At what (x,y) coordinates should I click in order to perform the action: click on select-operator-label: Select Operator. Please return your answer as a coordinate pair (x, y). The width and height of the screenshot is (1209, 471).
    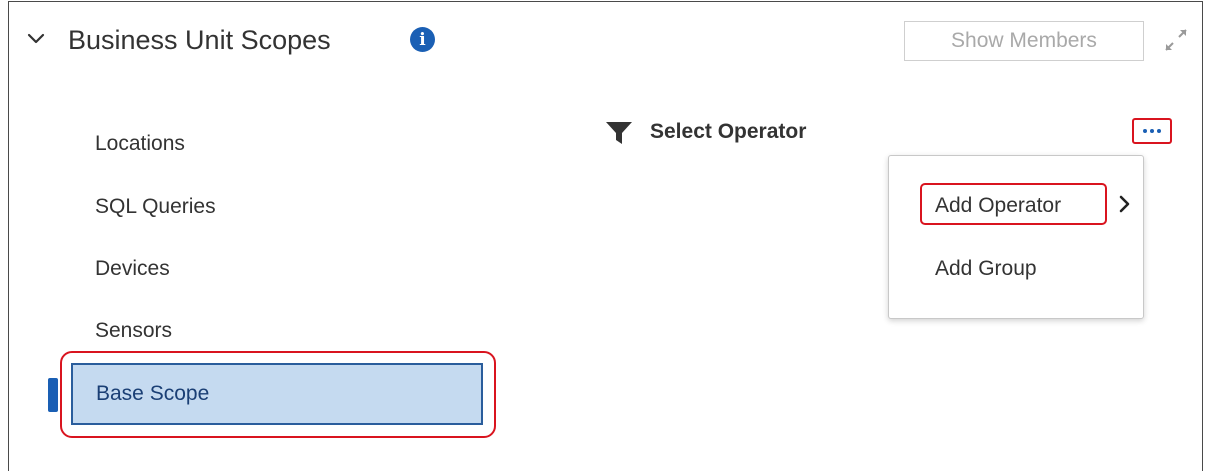
    Looking at the image, I should click on (728, 132).